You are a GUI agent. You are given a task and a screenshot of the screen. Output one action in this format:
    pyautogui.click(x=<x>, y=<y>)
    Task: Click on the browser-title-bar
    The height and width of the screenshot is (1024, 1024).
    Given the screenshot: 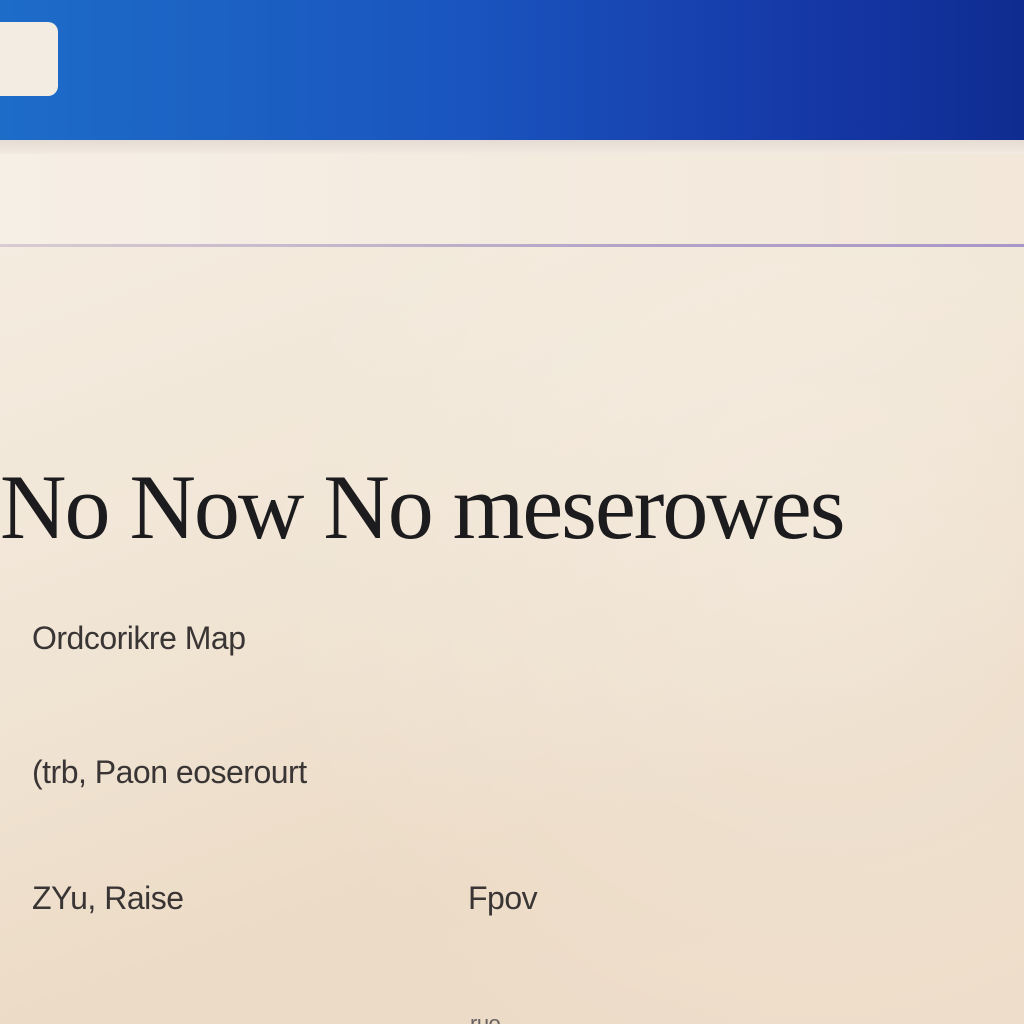 What is the action you would take?
    pyautogui.click(x=512, y=70)
    